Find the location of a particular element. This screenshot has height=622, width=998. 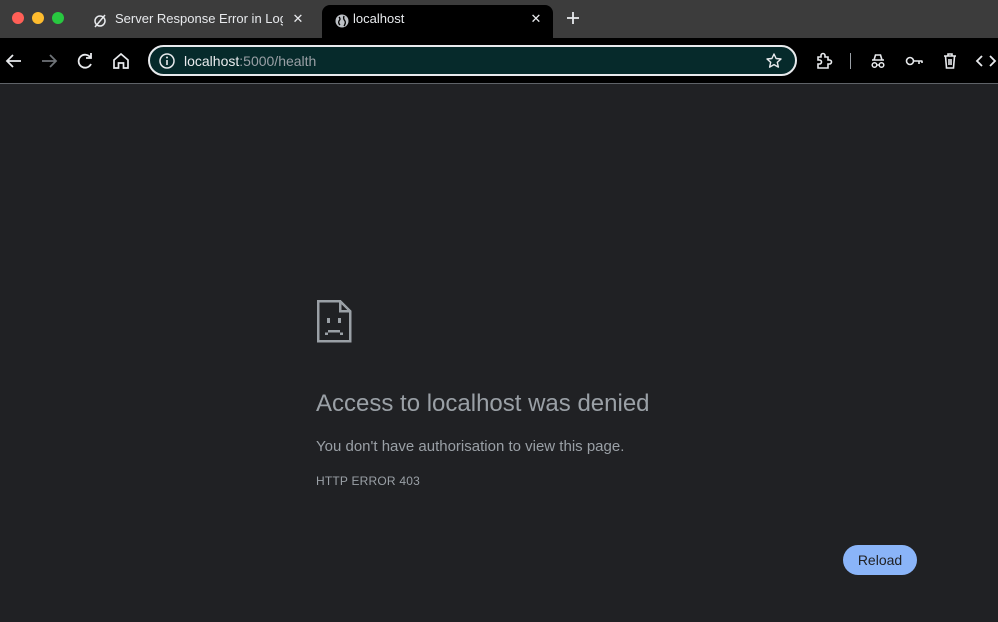

home-icon is located at coordinates (121, 60).